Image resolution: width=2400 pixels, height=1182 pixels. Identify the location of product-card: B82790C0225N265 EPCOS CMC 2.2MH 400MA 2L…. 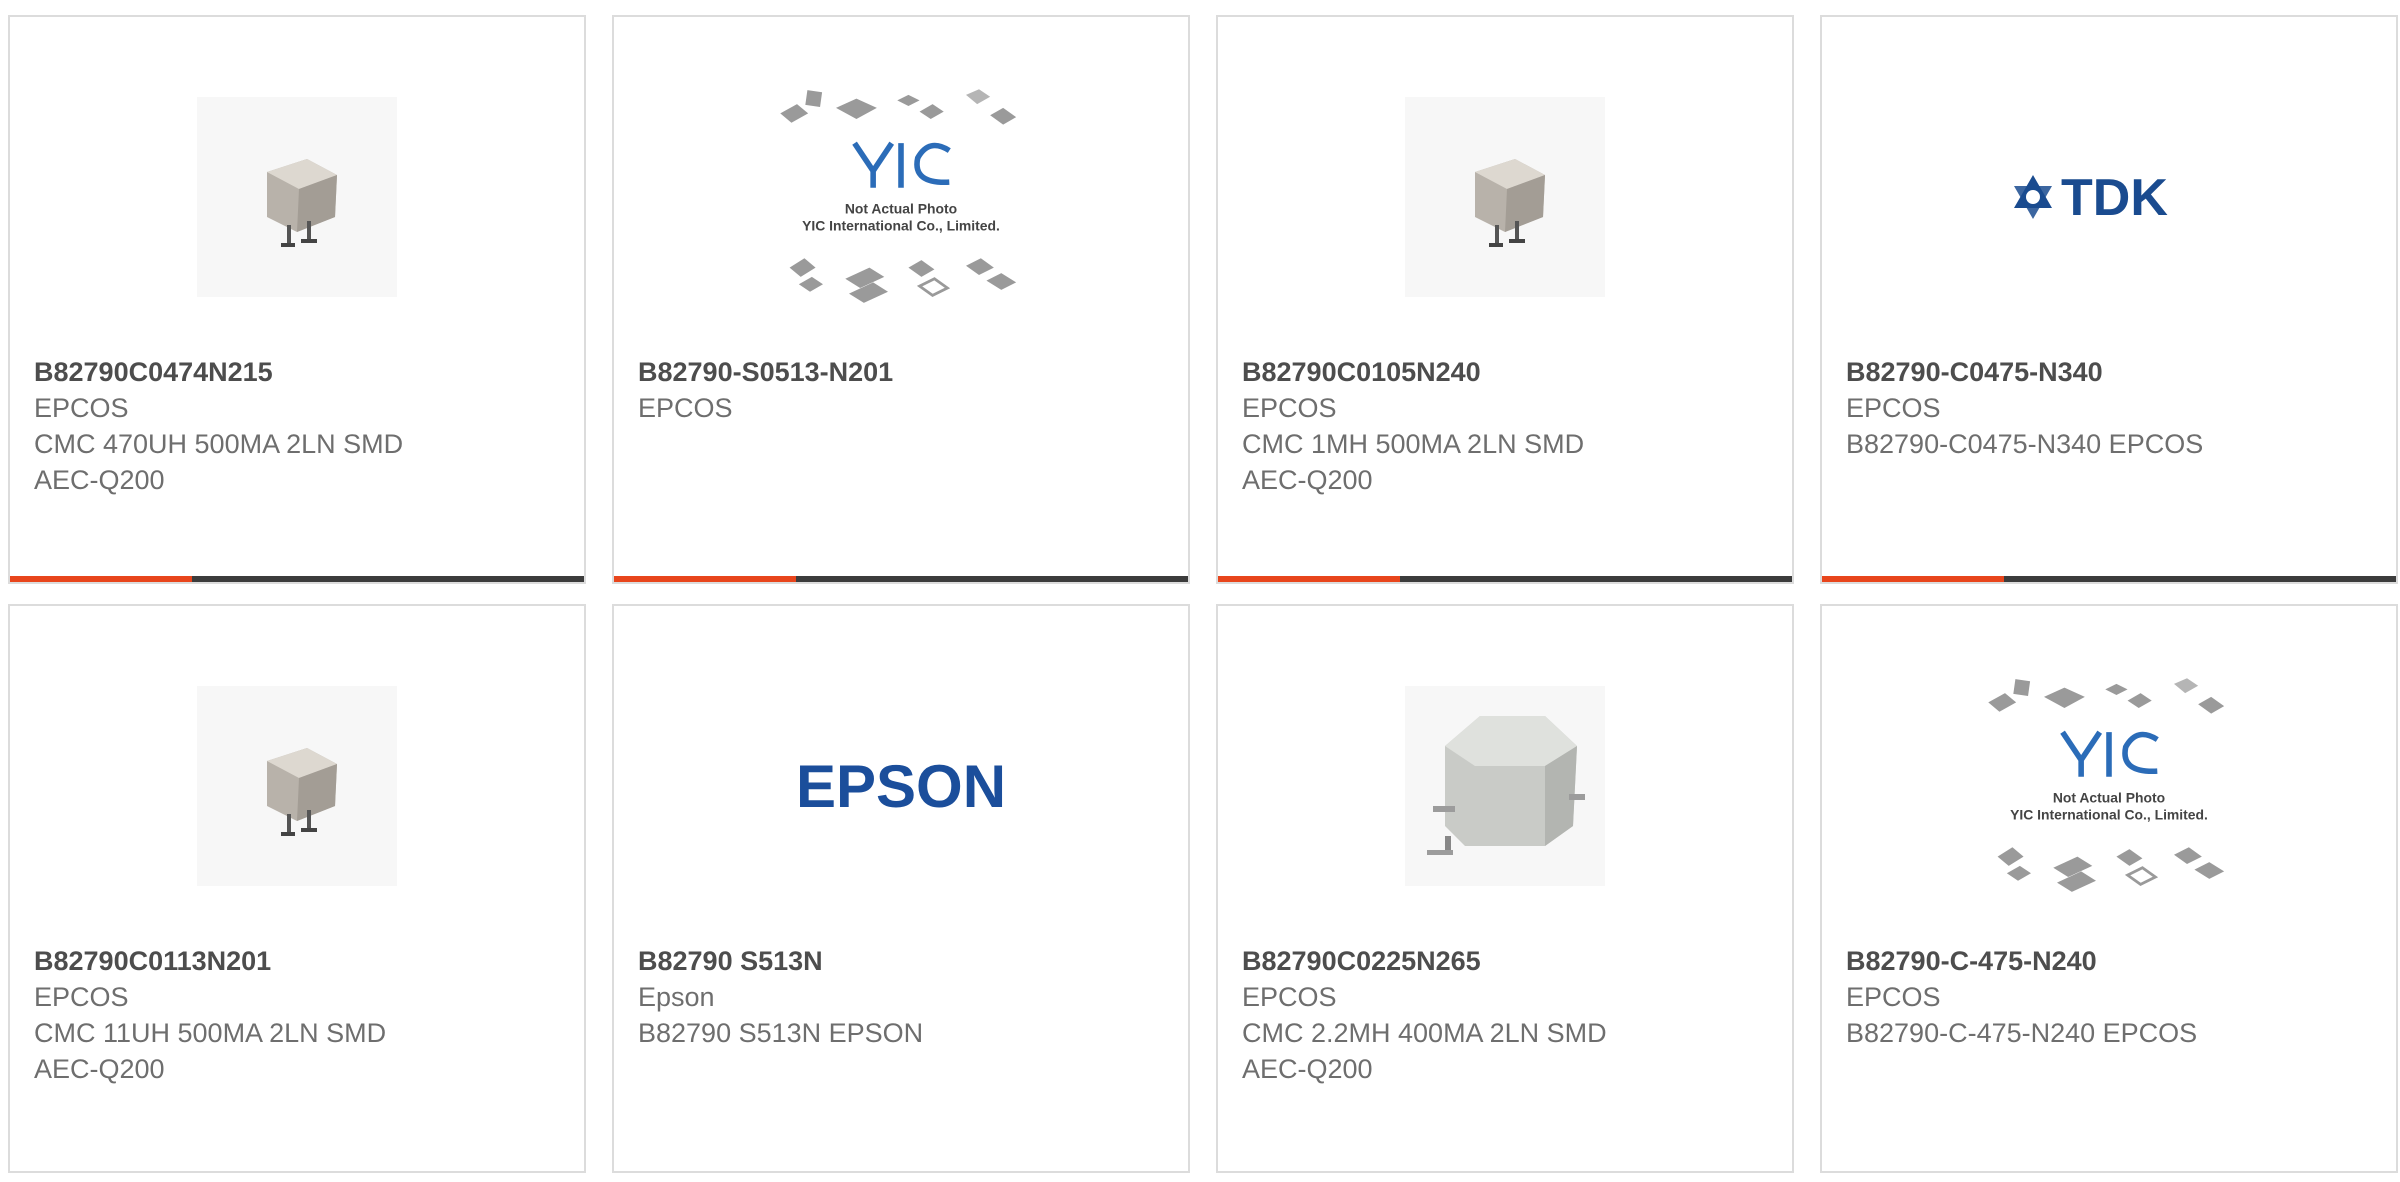
(1505, 888).